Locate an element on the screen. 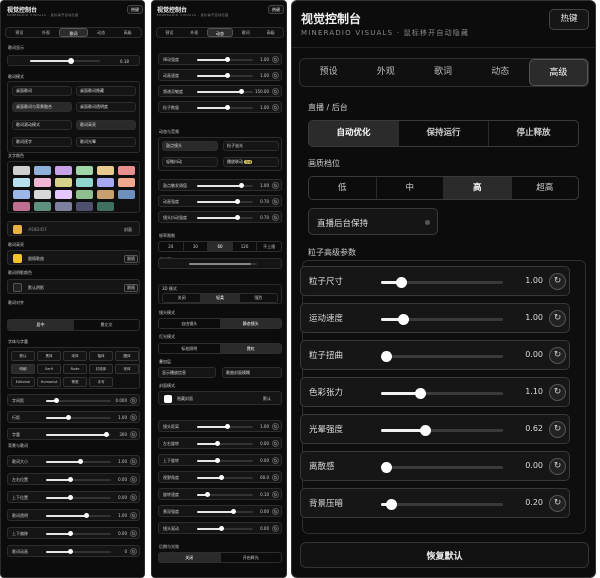 Image resolution: width=600 pixels, height=578 pixels. mode-button: 桌面歌词 is located at coordinates (42, 91).